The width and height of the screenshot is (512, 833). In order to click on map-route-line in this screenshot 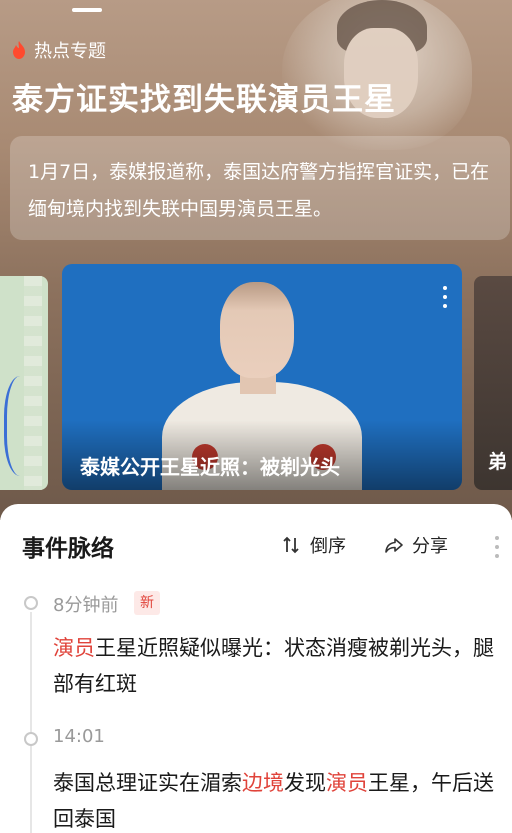, I will do `click(24, 426)`.